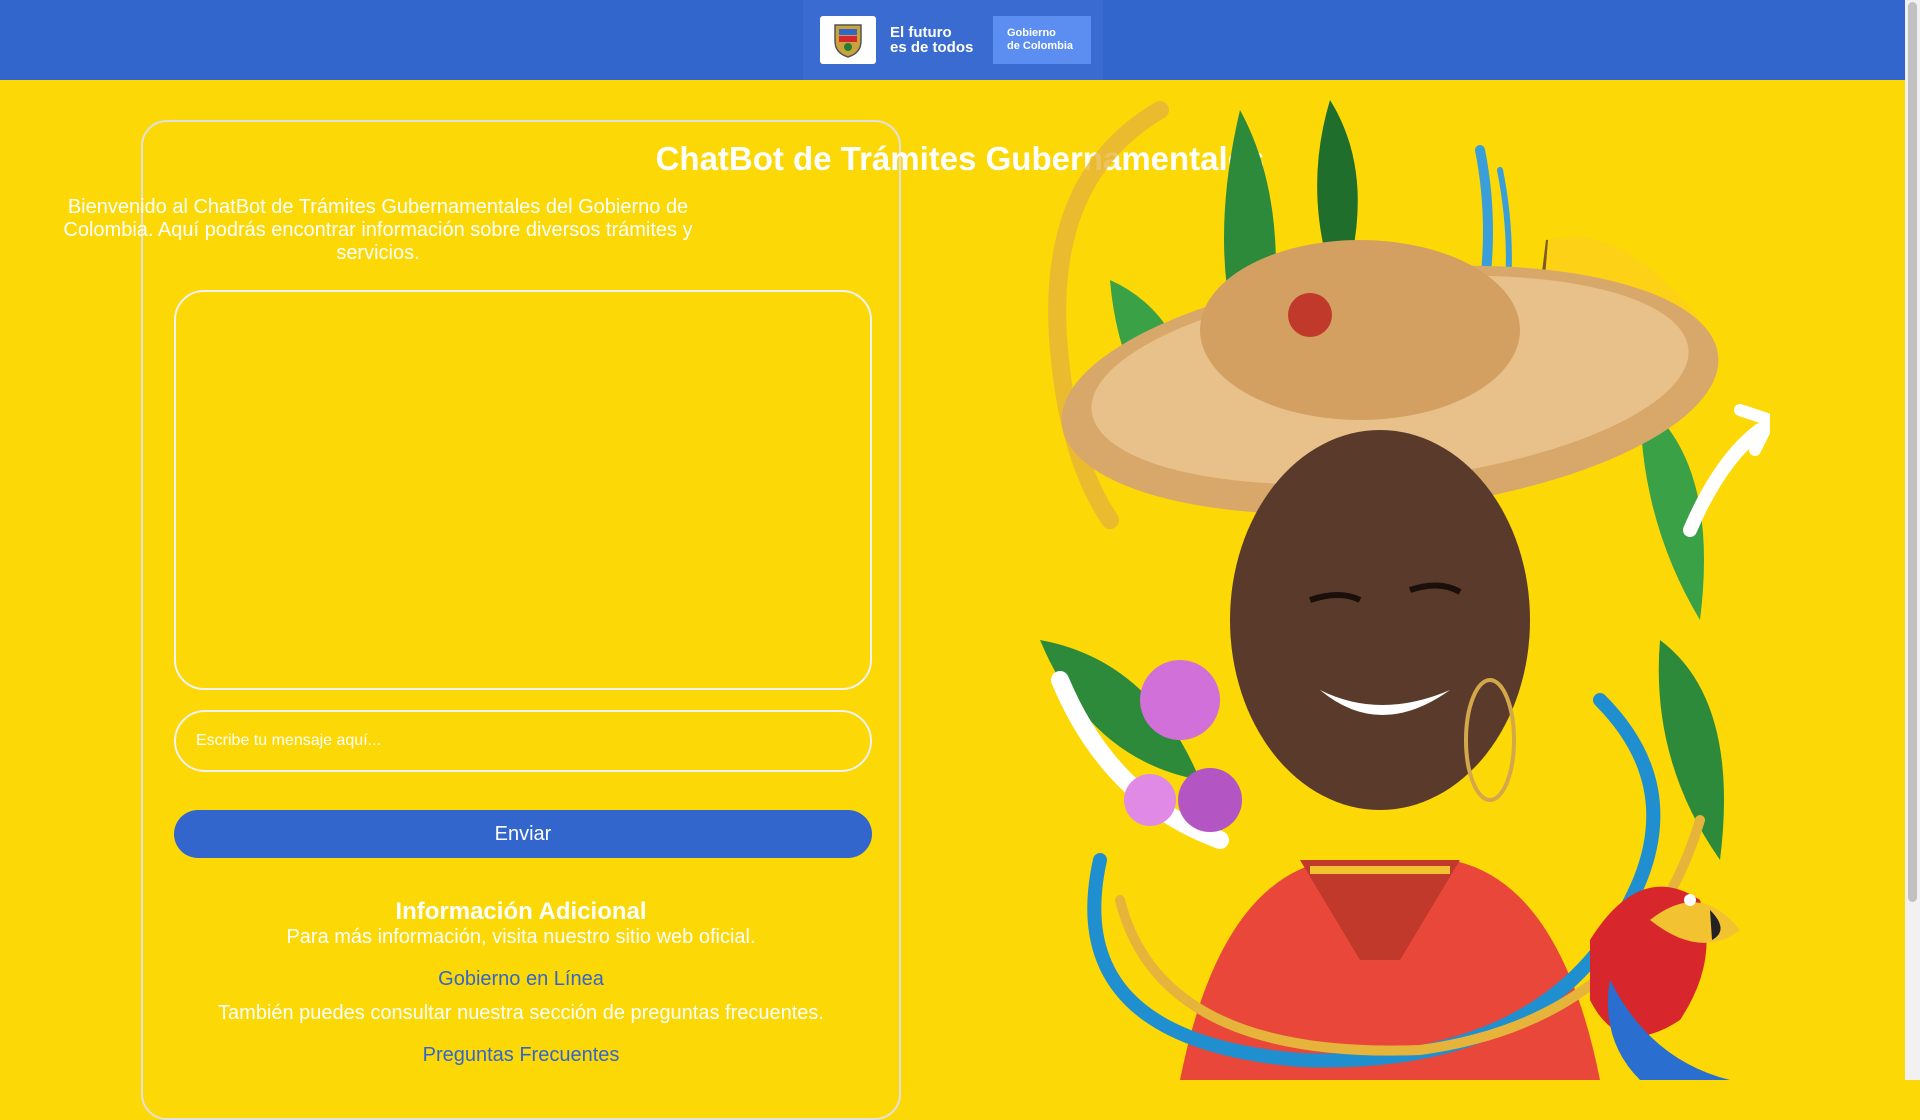 The width and height of the screenshot is (1920, 1120). What do you see at coordinates (921, 32) in the screenshot?
I see `logo-slogan-line1: El futuro` at bounding box center [921, 32].